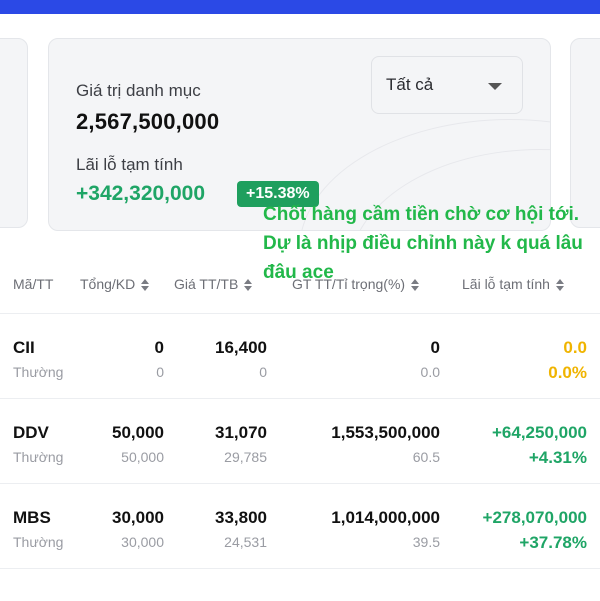  What do you see at coordinates (300, 356) in the screenshot?
I see `table-row: CII Thường 0 0 16,400 0 0 0.0 0.0 0.0%` at bounding box center [300, 356].